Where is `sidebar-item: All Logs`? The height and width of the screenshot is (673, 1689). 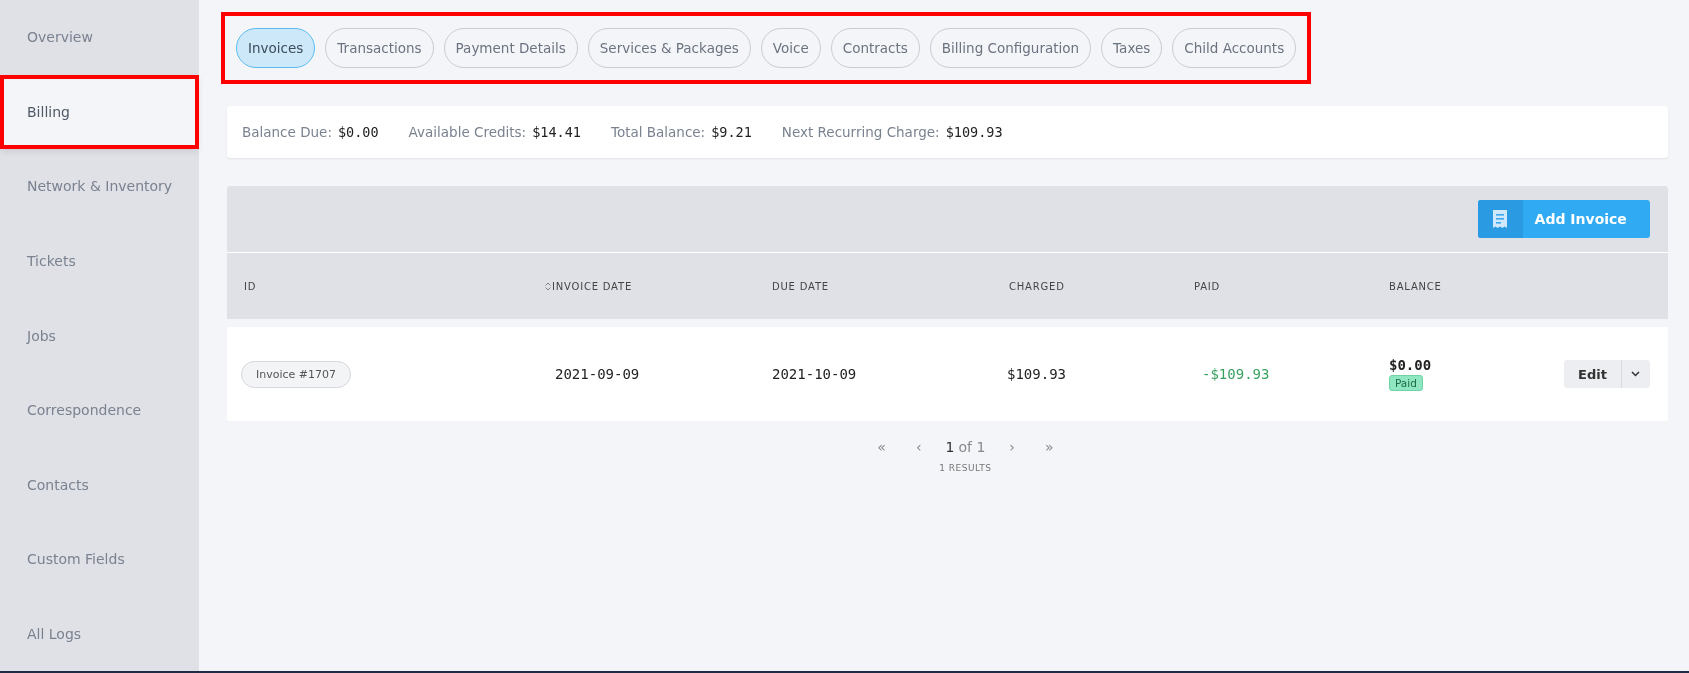
sidebar-item: All Logs is located at coordinates (99, 633).